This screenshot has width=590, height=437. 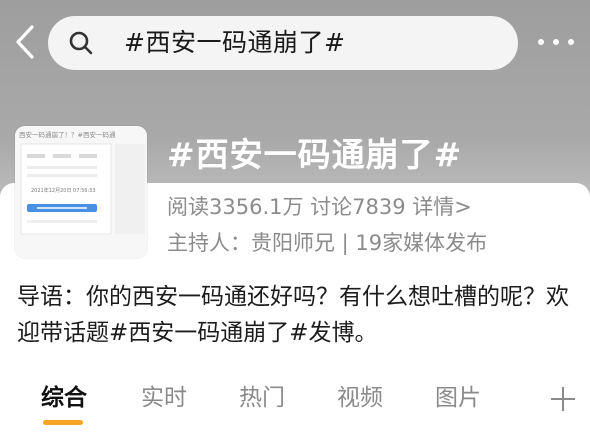 I want to click on more-button, so click(x=556, y=42).